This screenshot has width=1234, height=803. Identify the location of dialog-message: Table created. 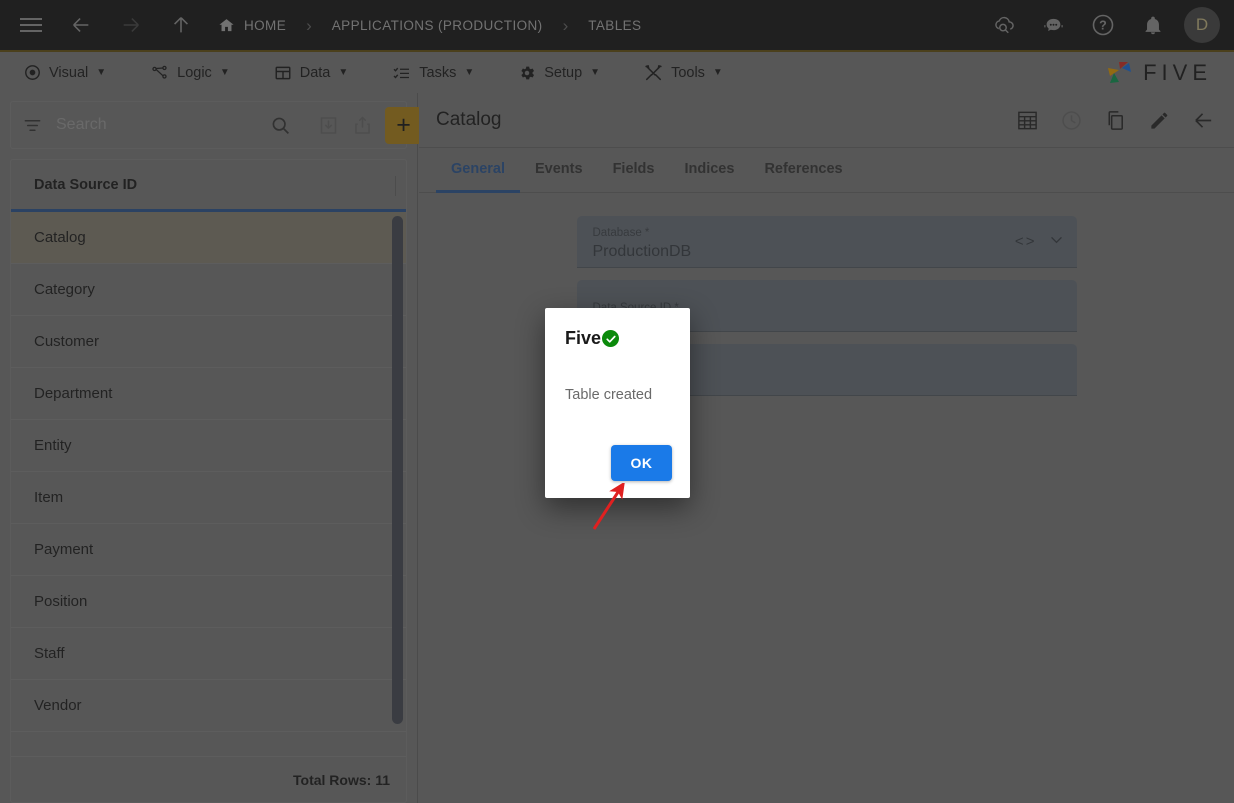
(609, 395).